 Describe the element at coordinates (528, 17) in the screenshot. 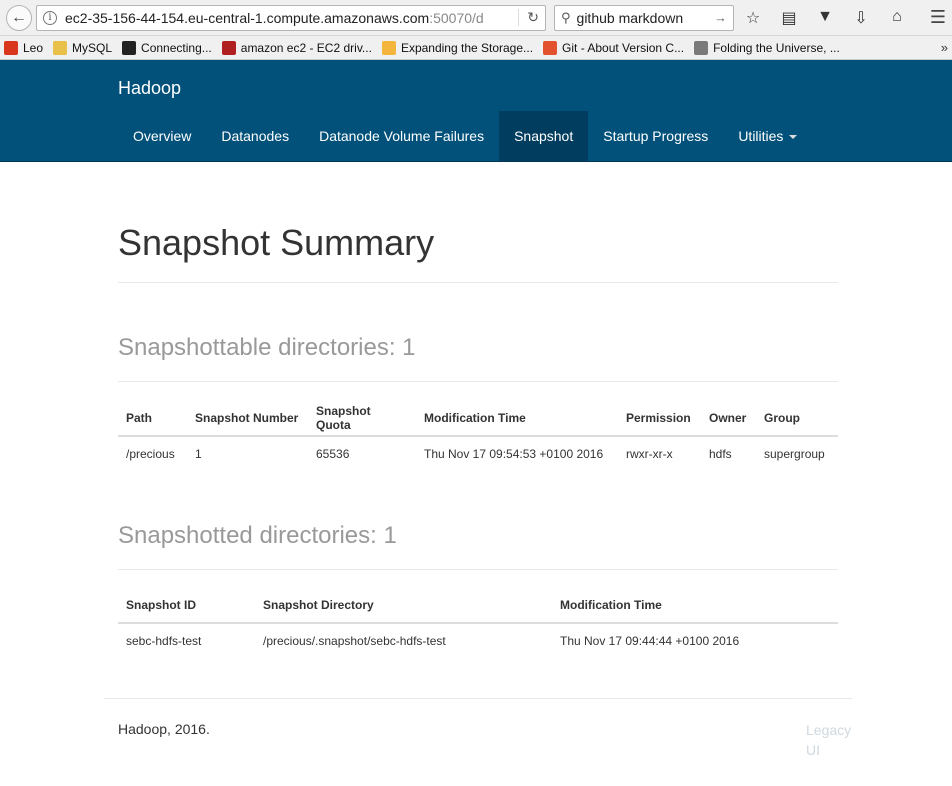

I see `reload-icon: ↻` at that location.